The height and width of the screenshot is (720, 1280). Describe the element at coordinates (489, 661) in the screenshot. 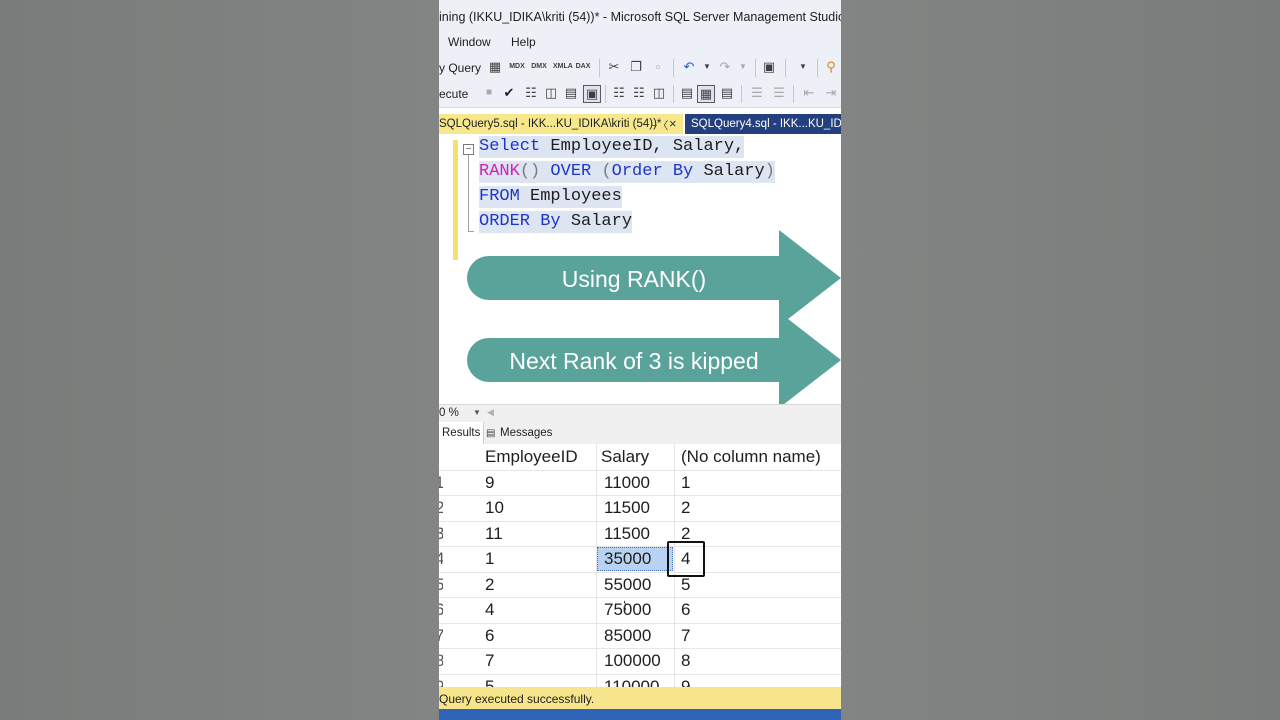

I see `cell-employeeid: 7` at that location.